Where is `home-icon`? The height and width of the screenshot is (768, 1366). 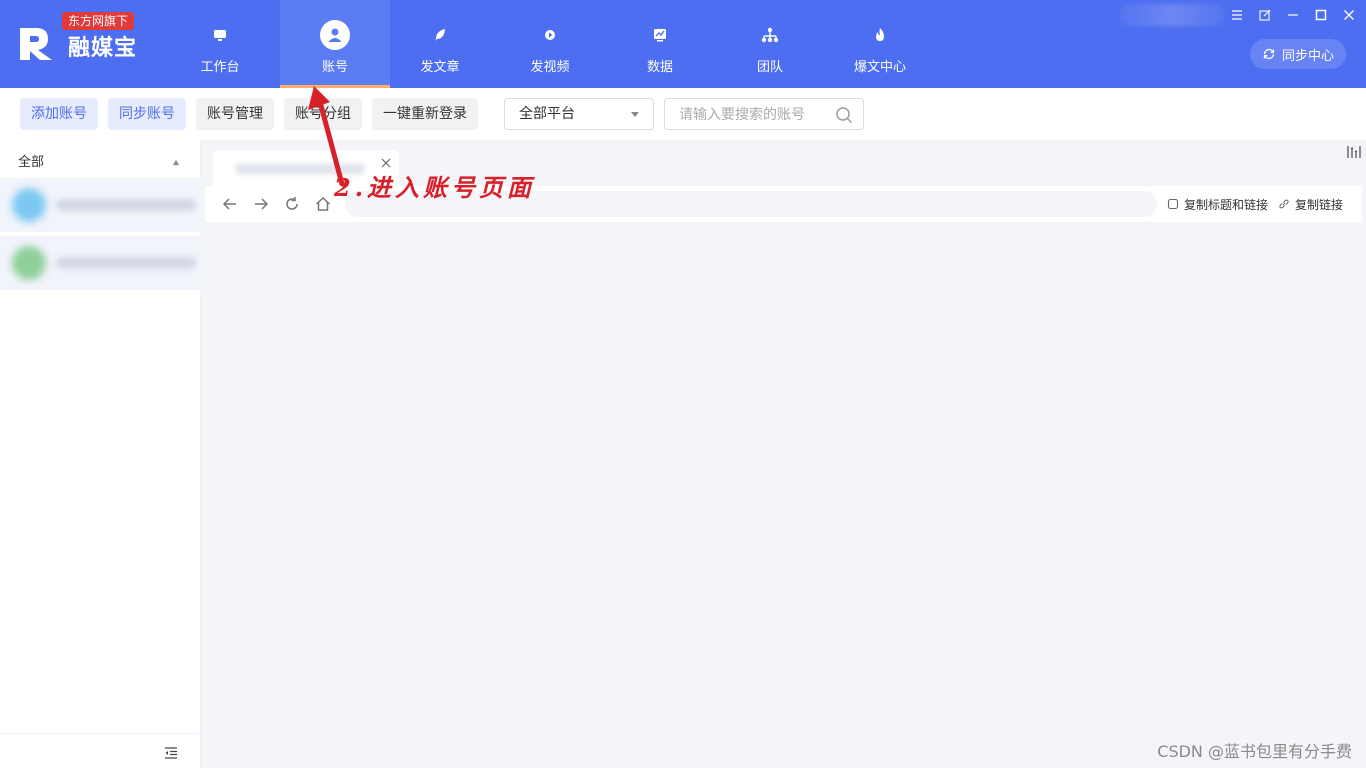 home-icon is located at coordinates (323, 204).